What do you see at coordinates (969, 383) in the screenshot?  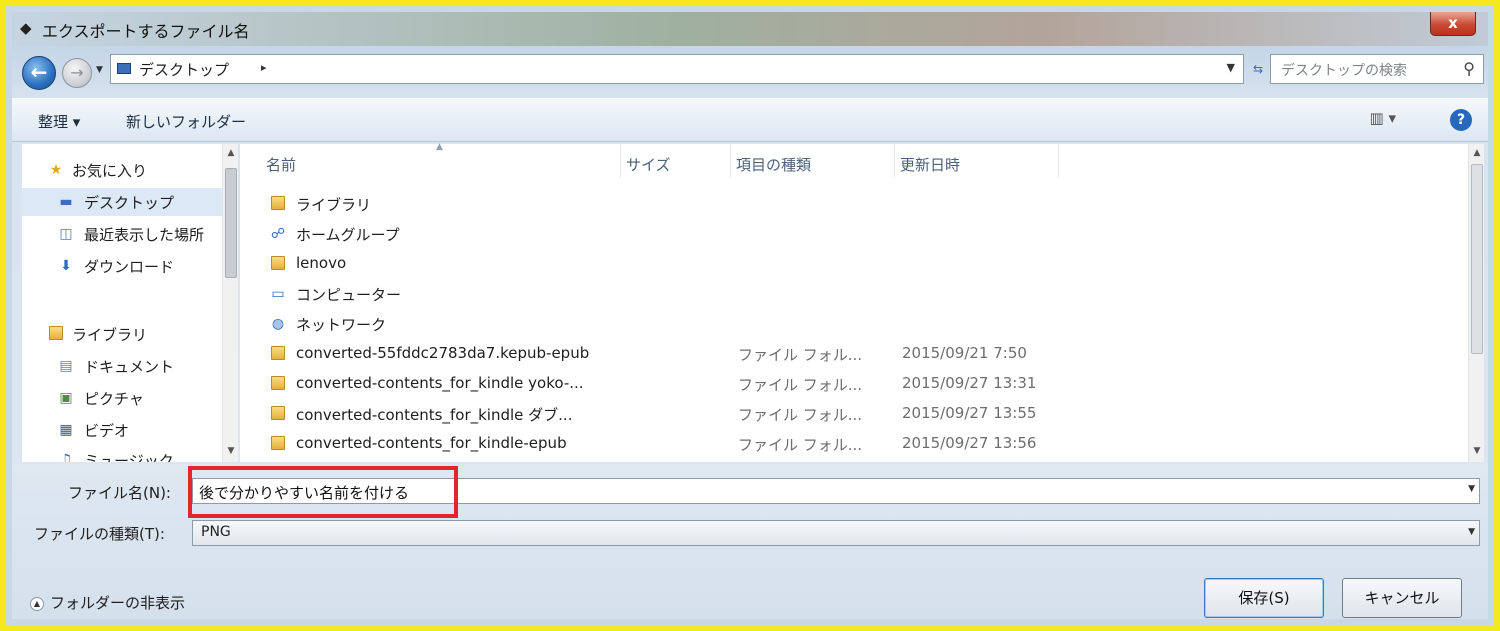 I see `file-date: 2015/09/27 13:31` at bounding box center [969, 383].